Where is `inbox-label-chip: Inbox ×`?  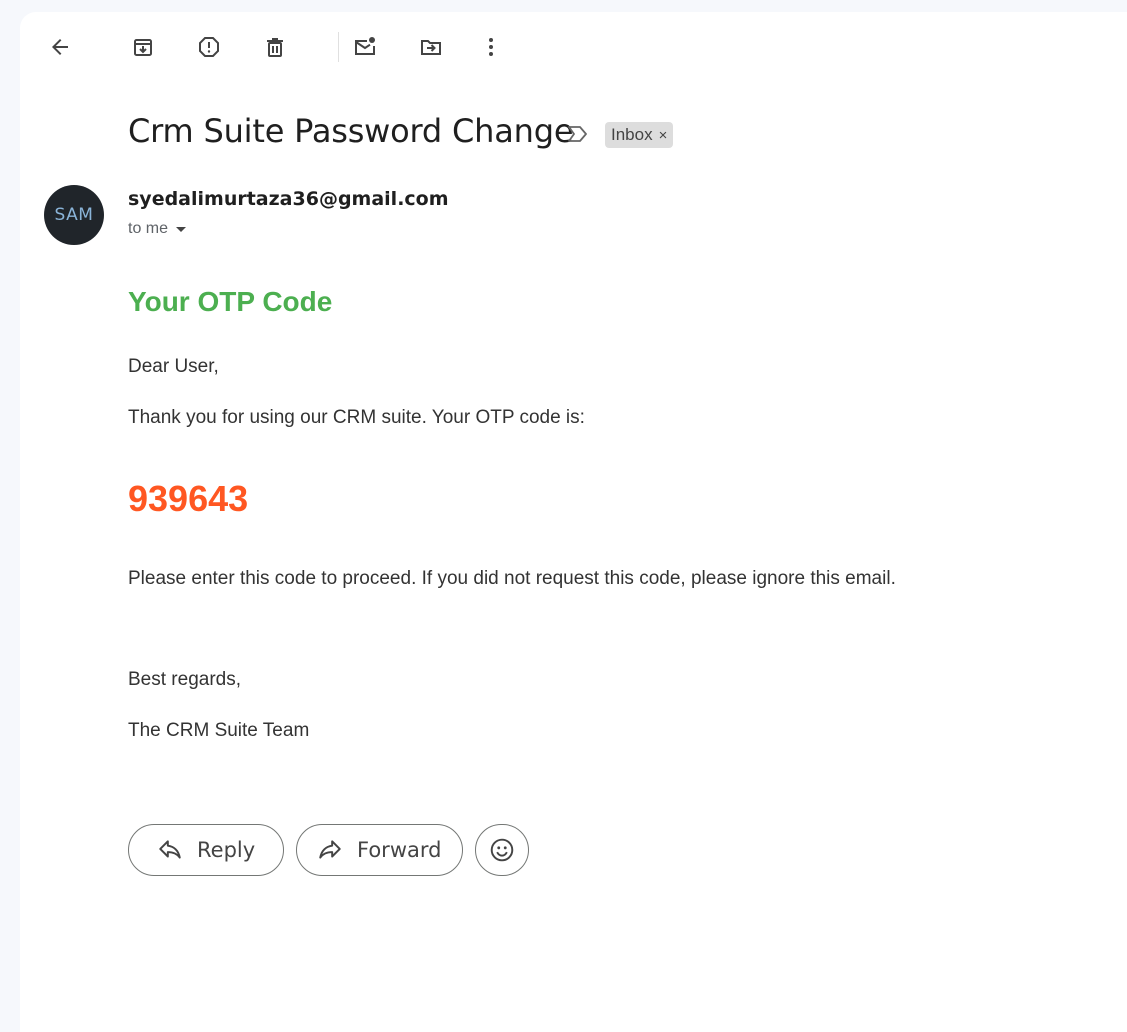 inbox-label-chip: Inbox × is located at coordinates (639, 135).